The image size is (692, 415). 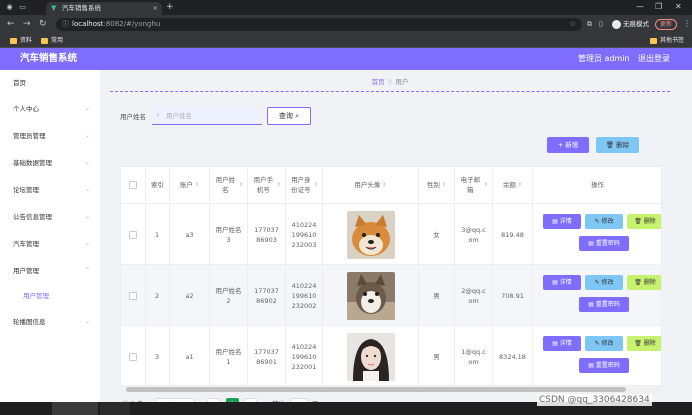 I want to click on side-panel-icon: ▯, so click(x=603, y=24).